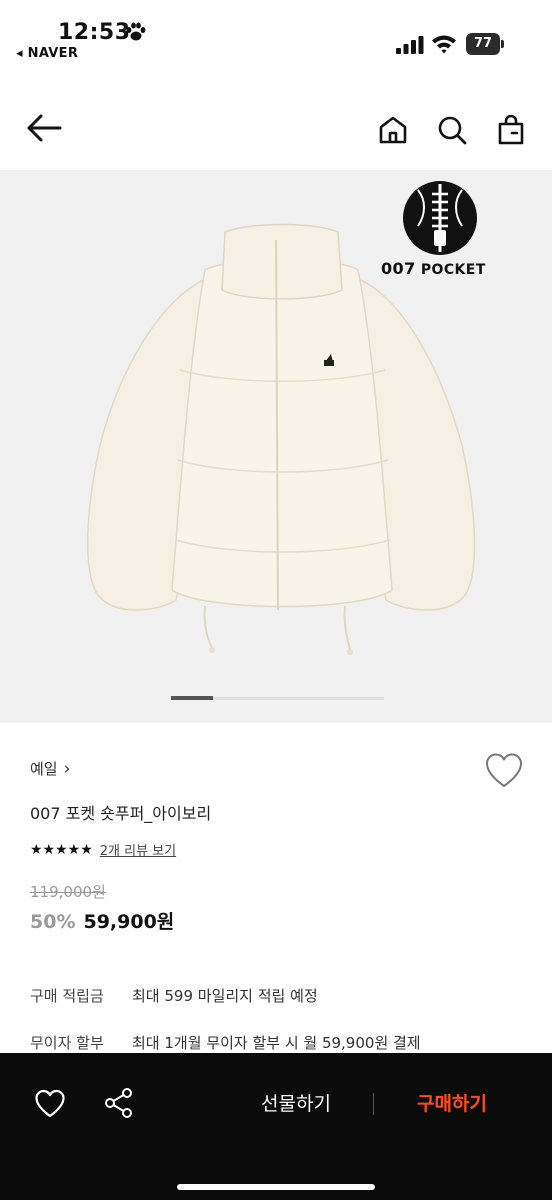  Describe the element at coordinates (192, 698) in the screenshot. I see `carousel-indicator` at that location.